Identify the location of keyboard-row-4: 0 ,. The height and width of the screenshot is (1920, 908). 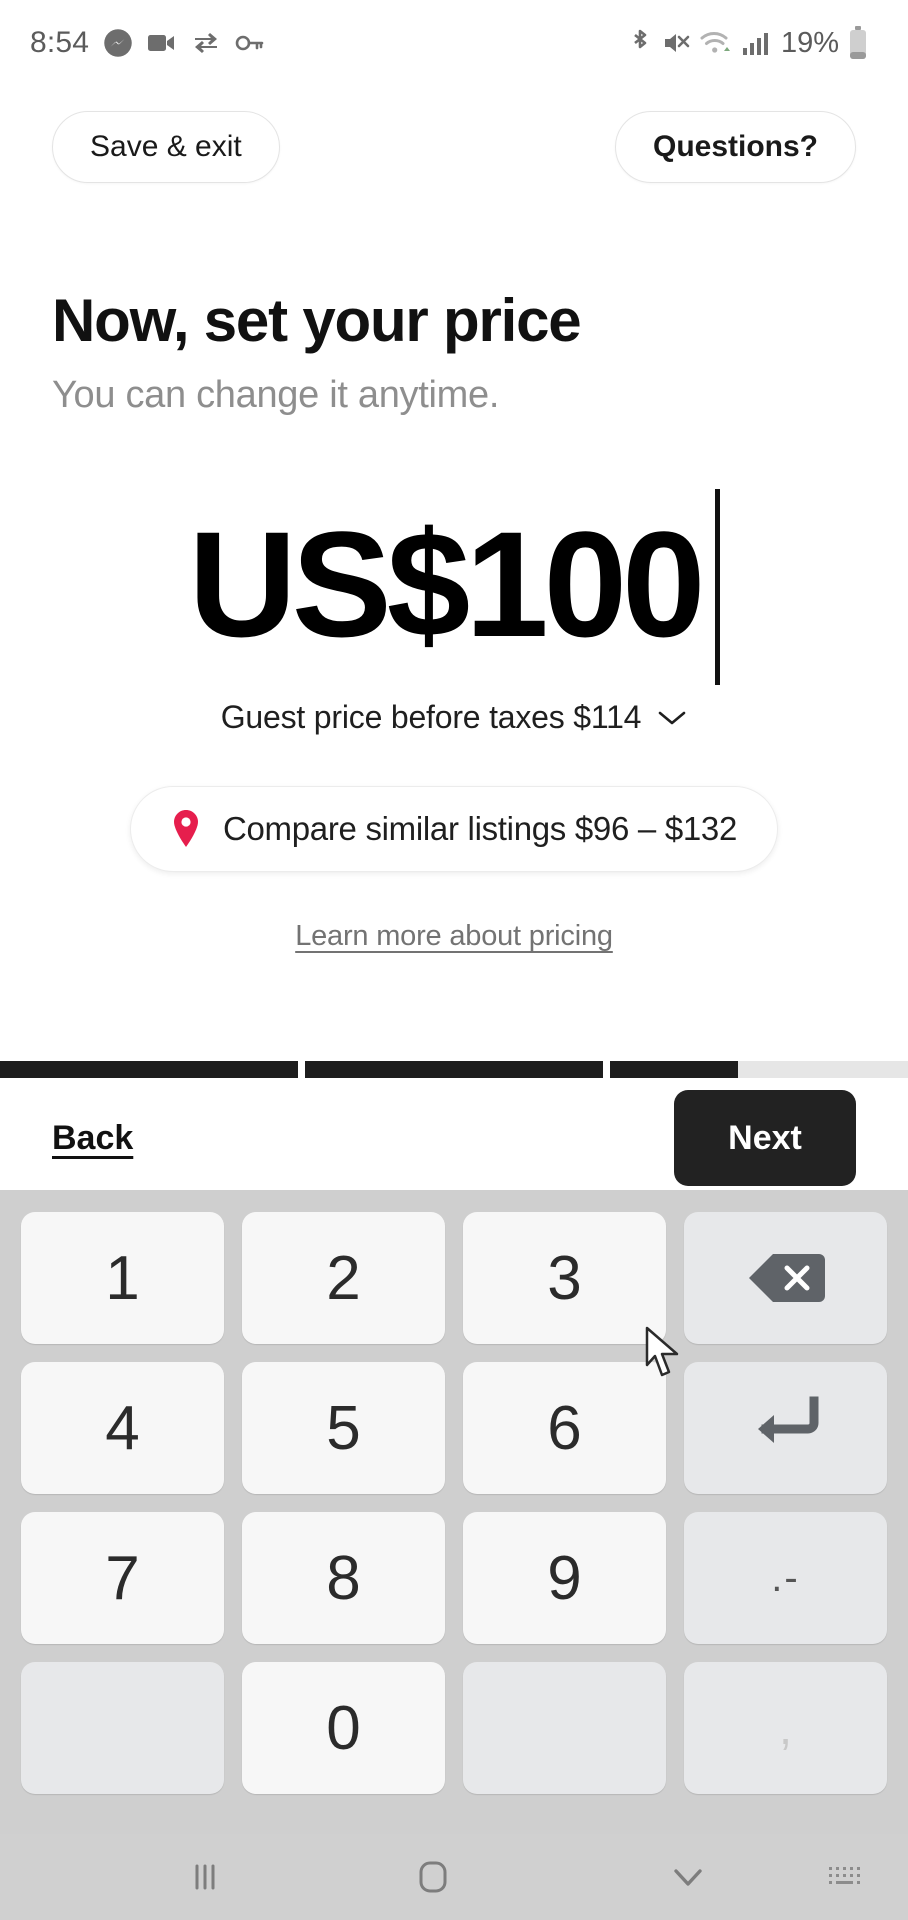
(454, 1728).